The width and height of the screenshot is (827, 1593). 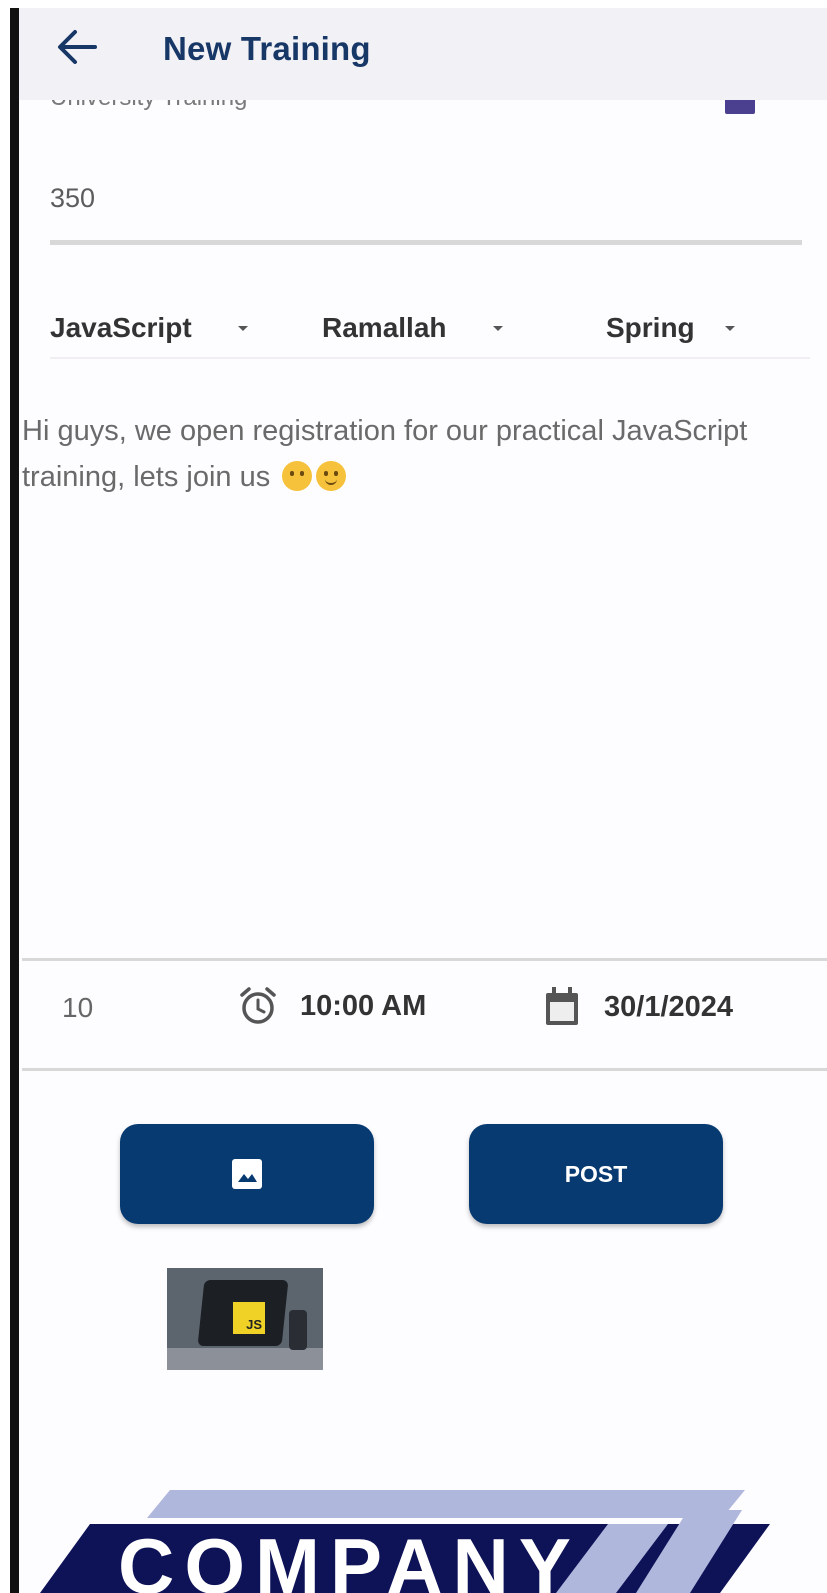 I want to click on previous-field-icon, so click(x=740, y=106).